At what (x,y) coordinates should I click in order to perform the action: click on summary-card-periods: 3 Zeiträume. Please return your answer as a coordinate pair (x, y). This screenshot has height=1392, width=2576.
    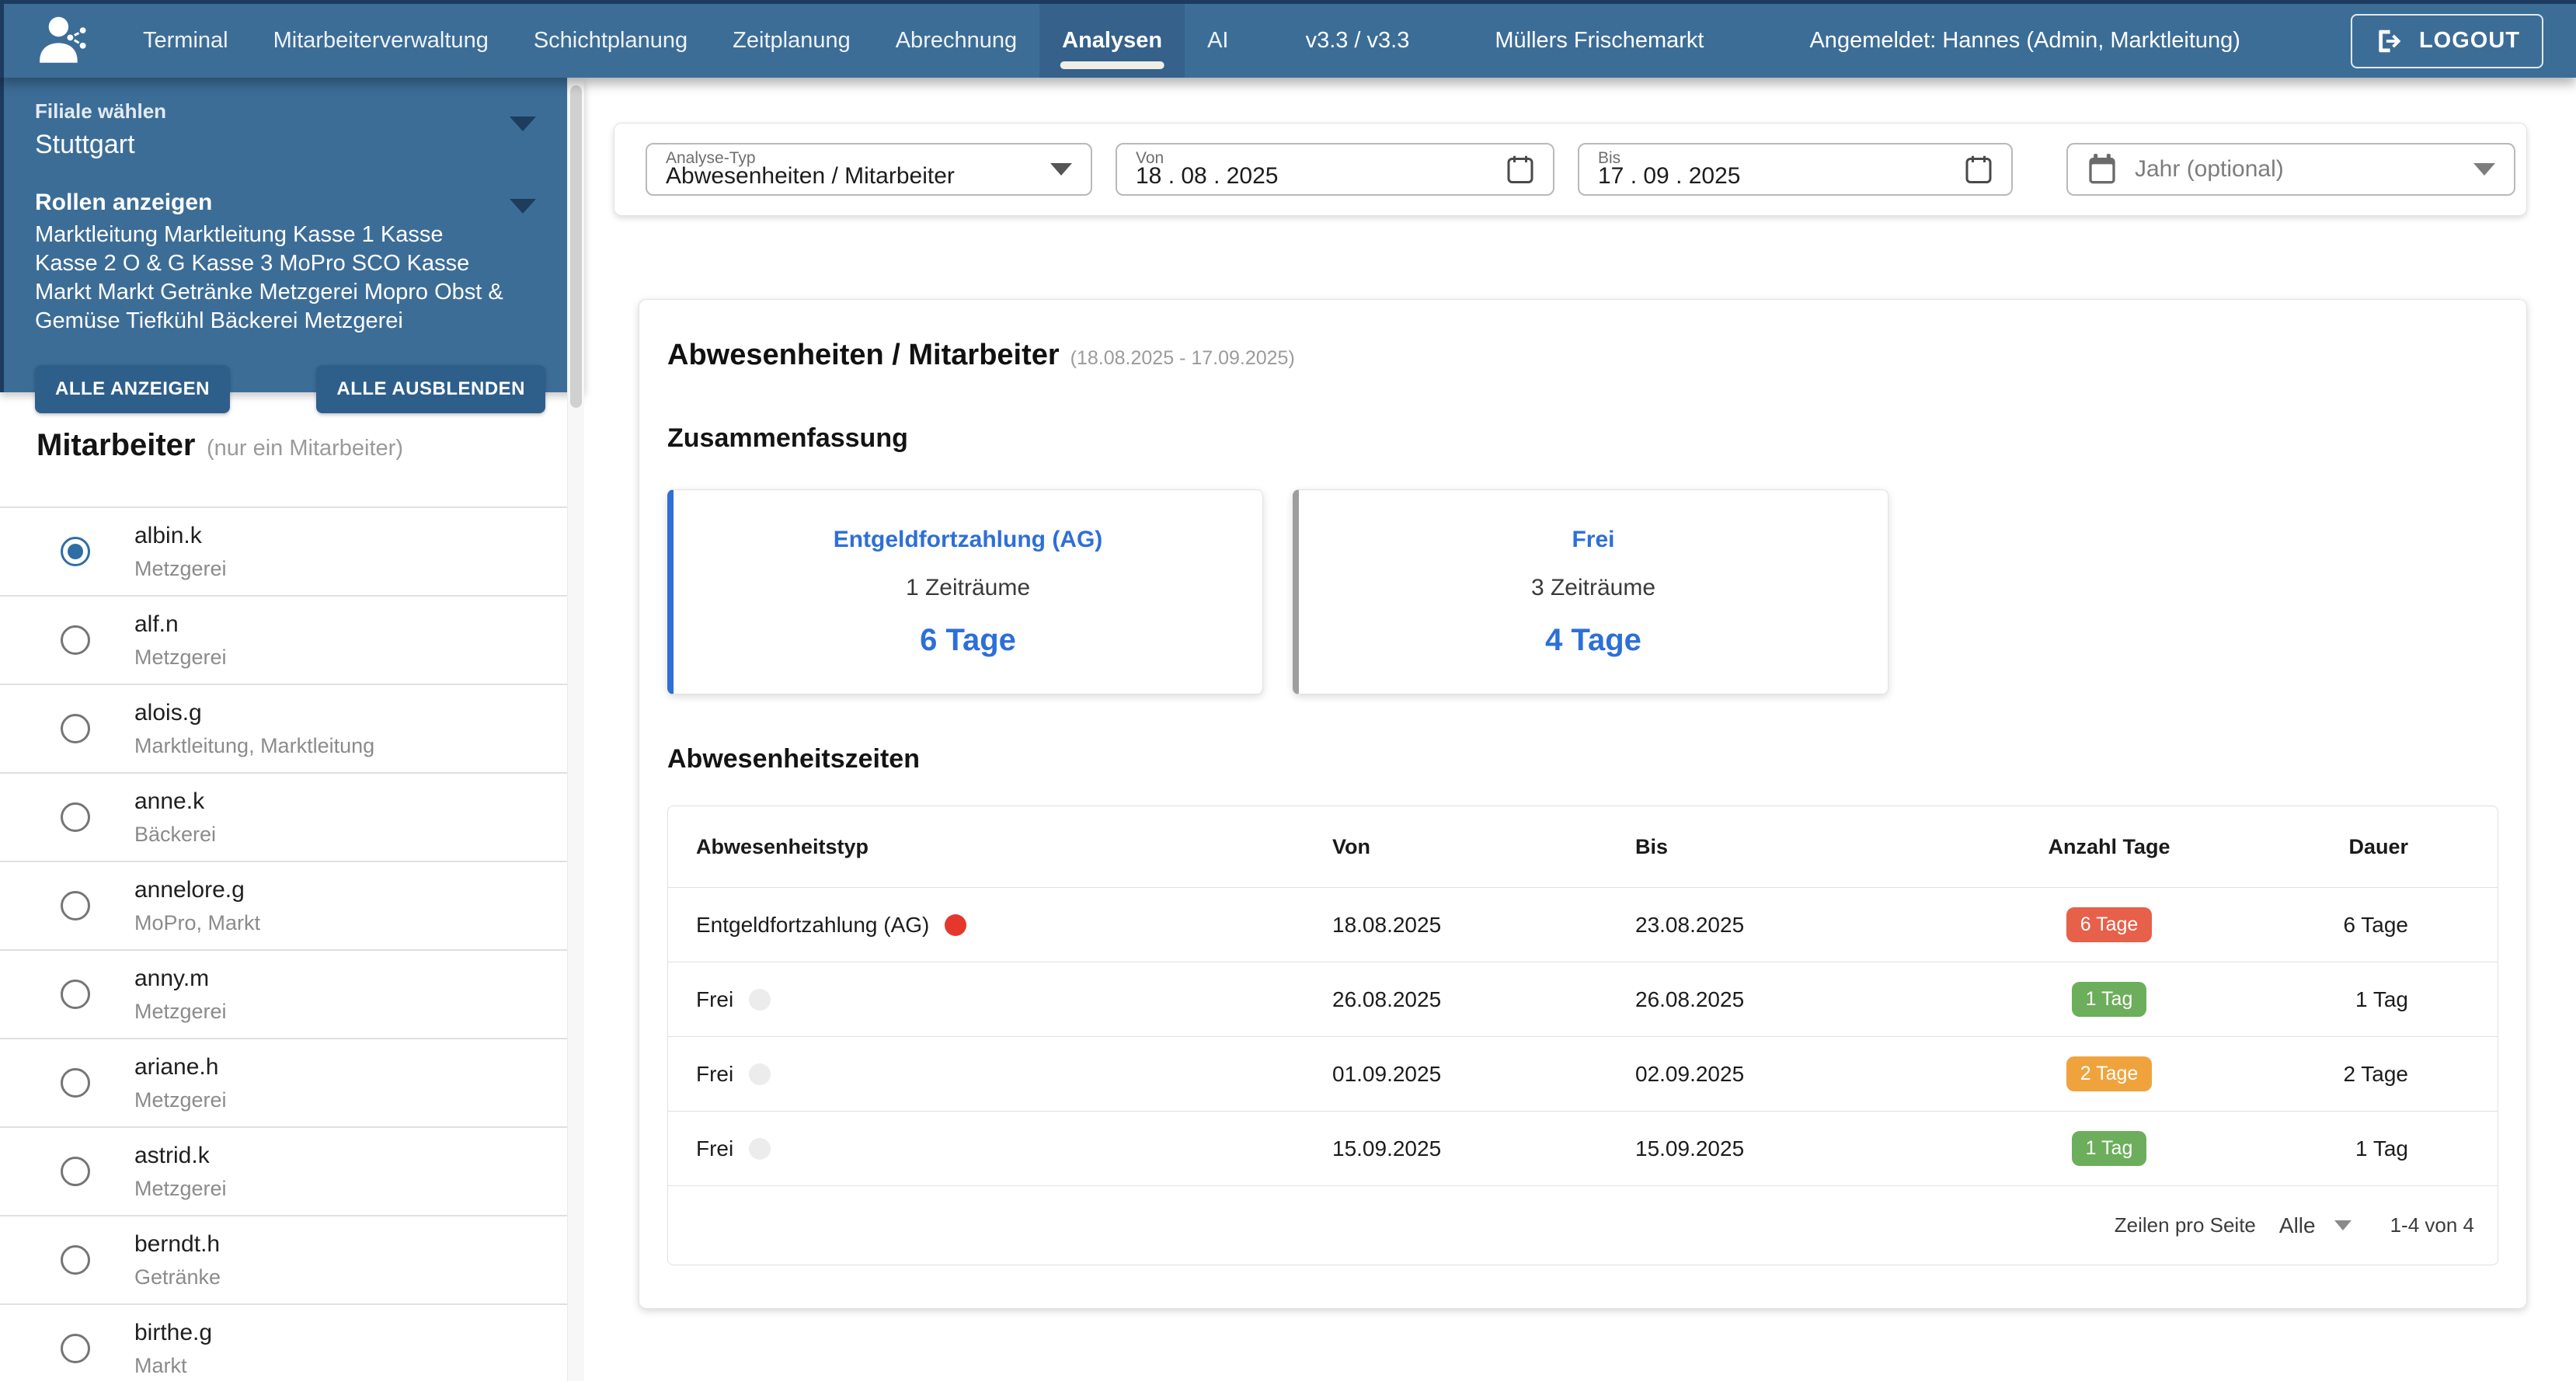
    Looking at the image, I should click on (1593, 587).